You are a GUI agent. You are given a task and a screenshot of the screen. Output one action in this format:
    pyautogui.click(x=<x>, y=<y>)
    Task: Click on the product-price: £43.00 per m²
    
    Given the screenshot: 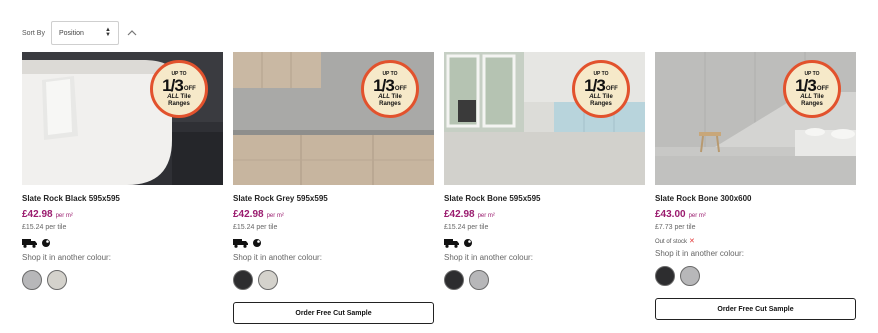 What is the action you would take?
    pyautogui.click(x=755, y=215)
    